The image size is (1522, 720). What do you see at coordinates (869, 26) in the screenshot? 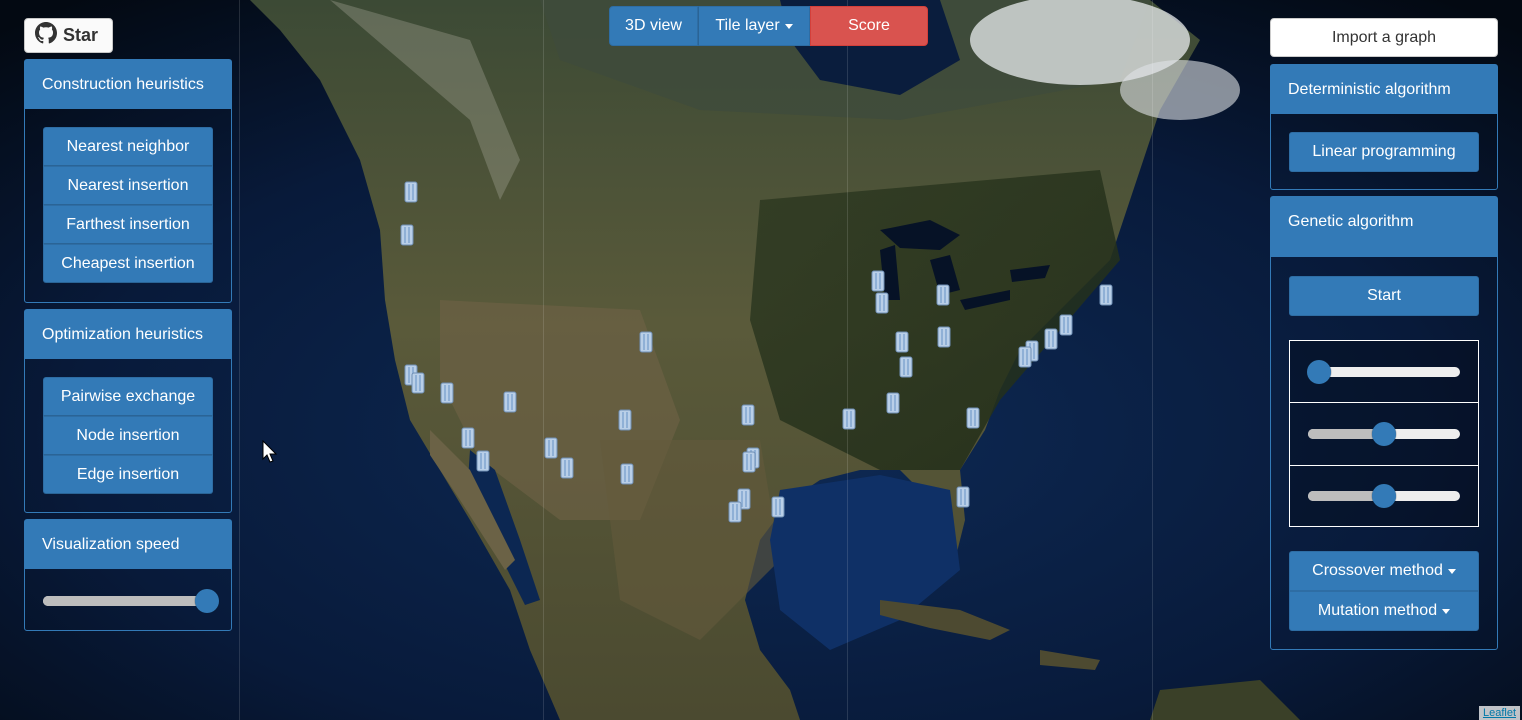
I see `score-button: Score` at bounding box center [869, 26].